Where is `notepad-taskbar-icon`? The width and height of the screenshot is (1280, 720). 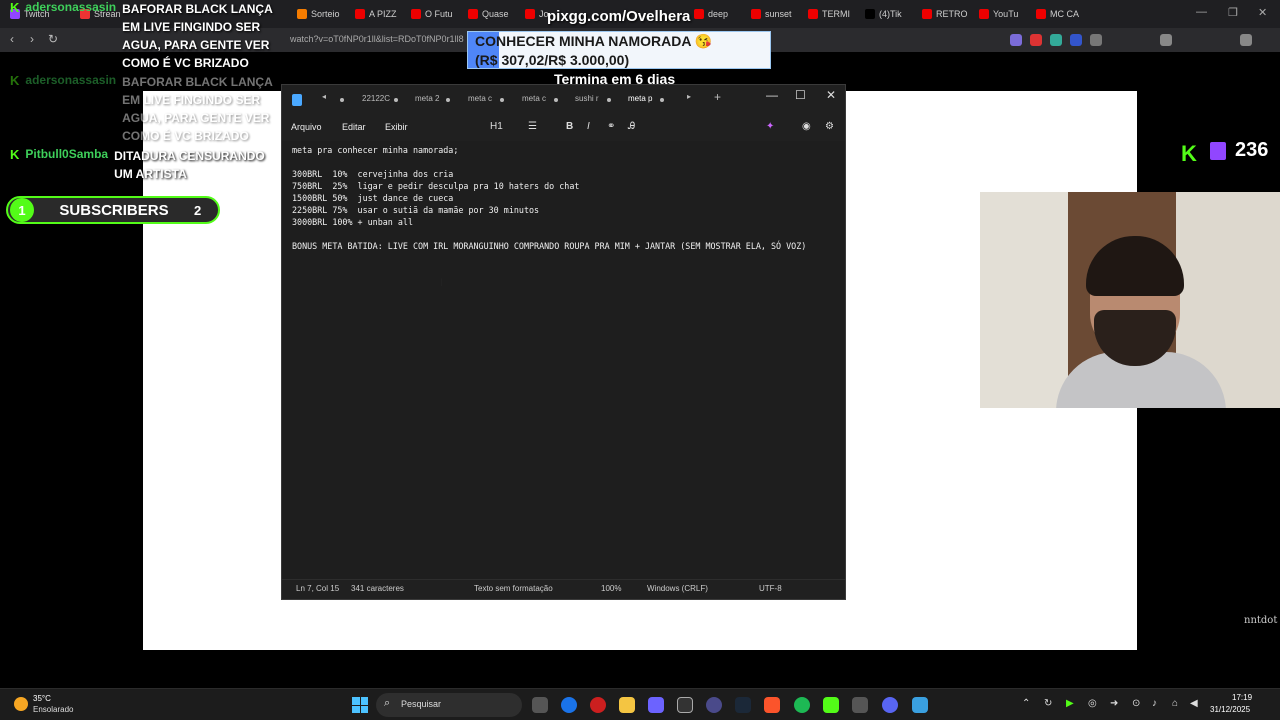
notepad-taskbar-icon is located at coordinates (920, 705).